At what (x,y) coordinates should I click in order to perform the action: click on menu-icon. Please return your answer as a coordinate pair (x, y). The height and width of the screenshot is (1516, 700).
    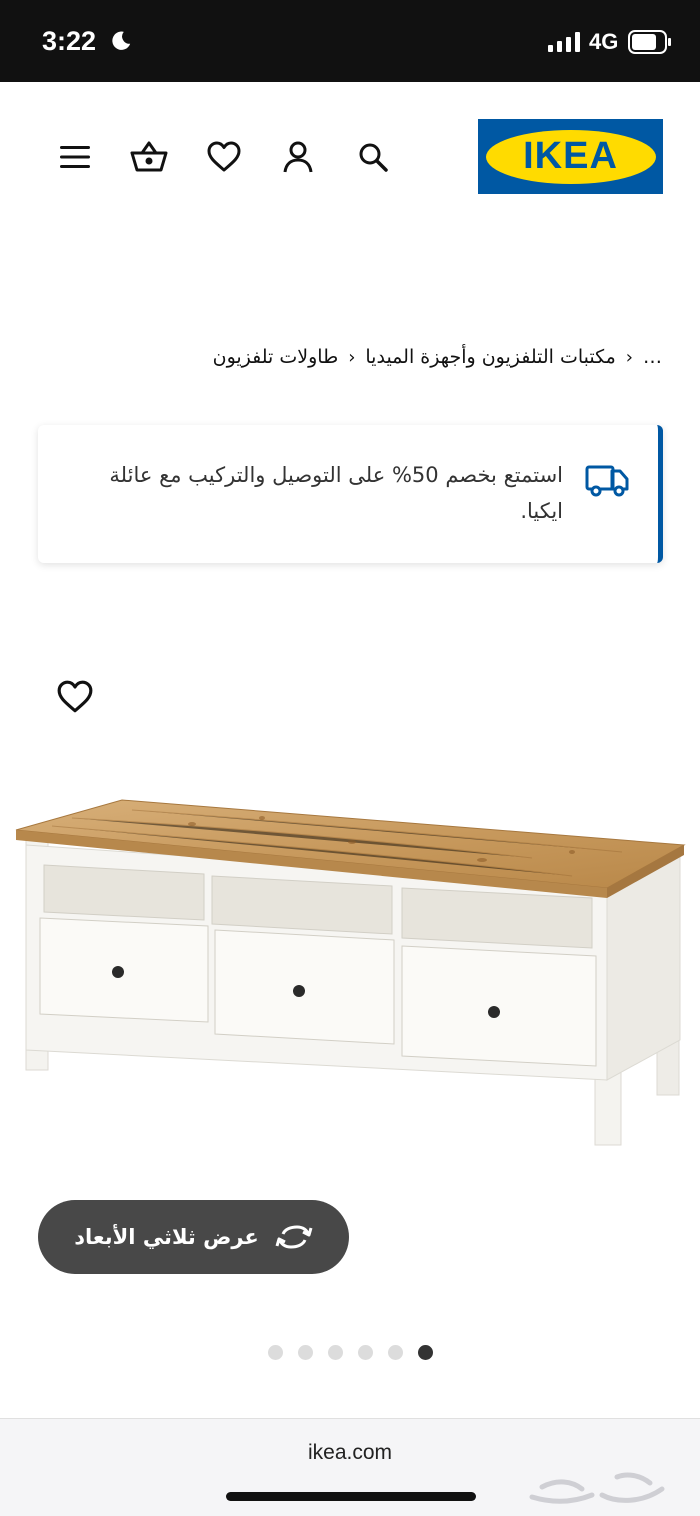
    Looking at the image, I should click on (75, 157).